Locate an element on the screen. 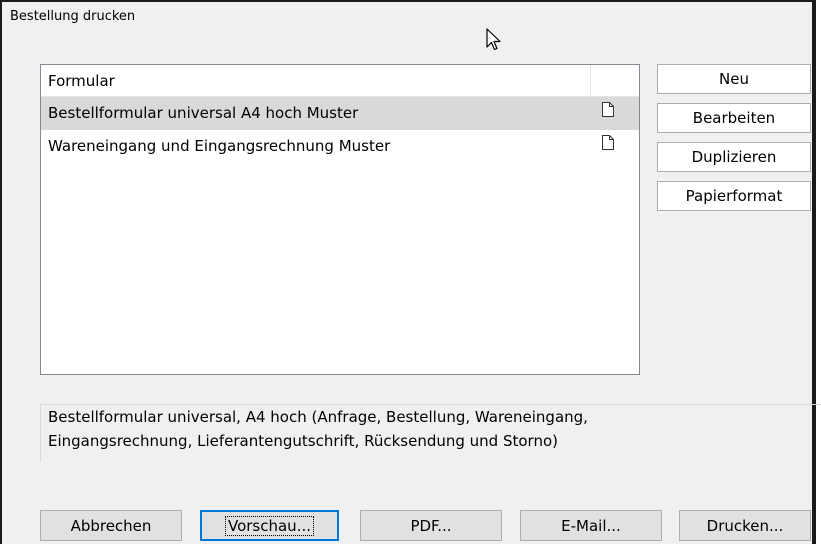  cancel-button: Abbrechen is located at coordinates (111, 525).